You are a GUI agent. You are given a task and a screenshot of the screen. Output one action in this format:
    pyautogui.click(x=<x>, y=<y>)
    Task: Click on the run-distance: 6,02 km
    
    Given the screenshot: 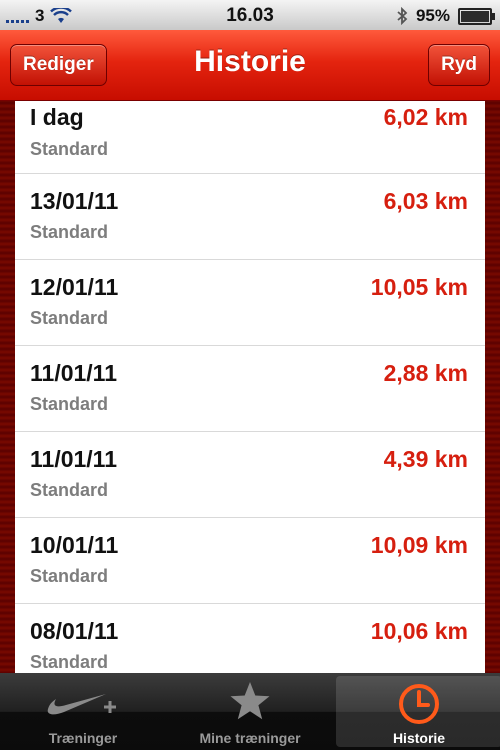 What is the action you would take?
    pyautogui.click(x=425, y=117)
    